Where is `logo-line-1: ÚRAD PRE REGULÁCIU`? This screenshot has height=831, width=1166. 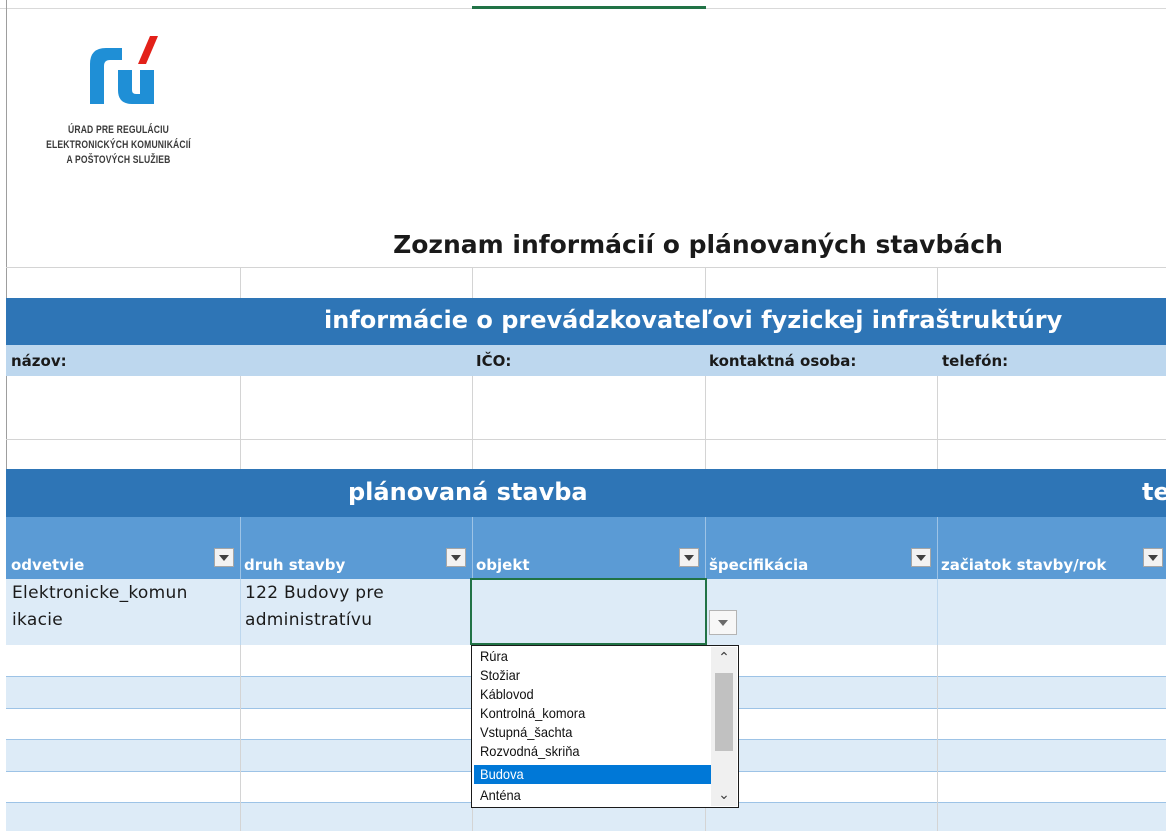 logo-line-1: ÚRAD PRE REGULÁCIU is located at coordinates (118, 130).